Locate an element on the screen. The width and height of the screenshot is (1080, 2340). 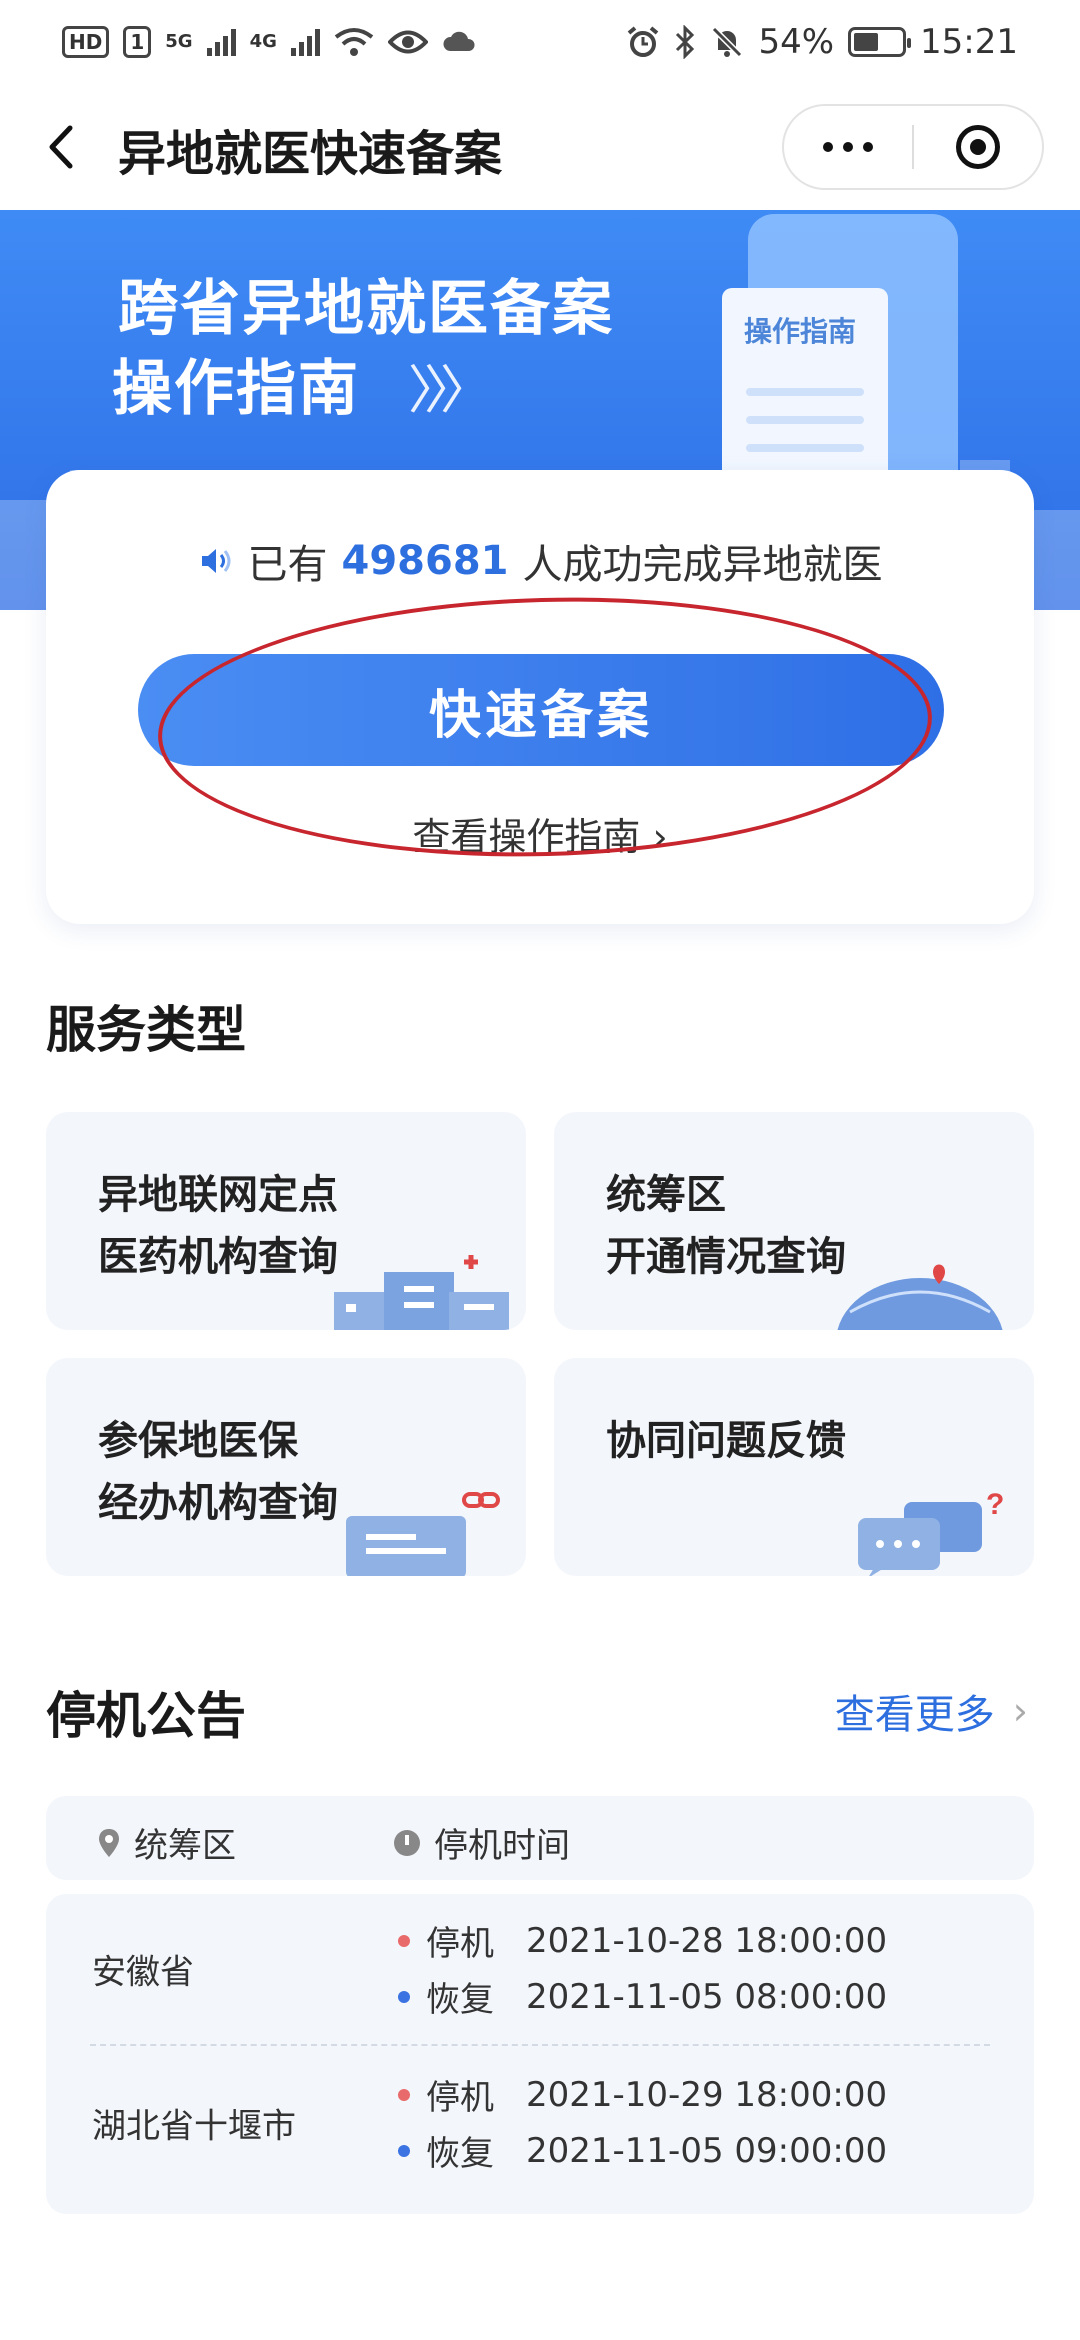
service-types-title: 服务类型 is located at coordinates (146, 1030).